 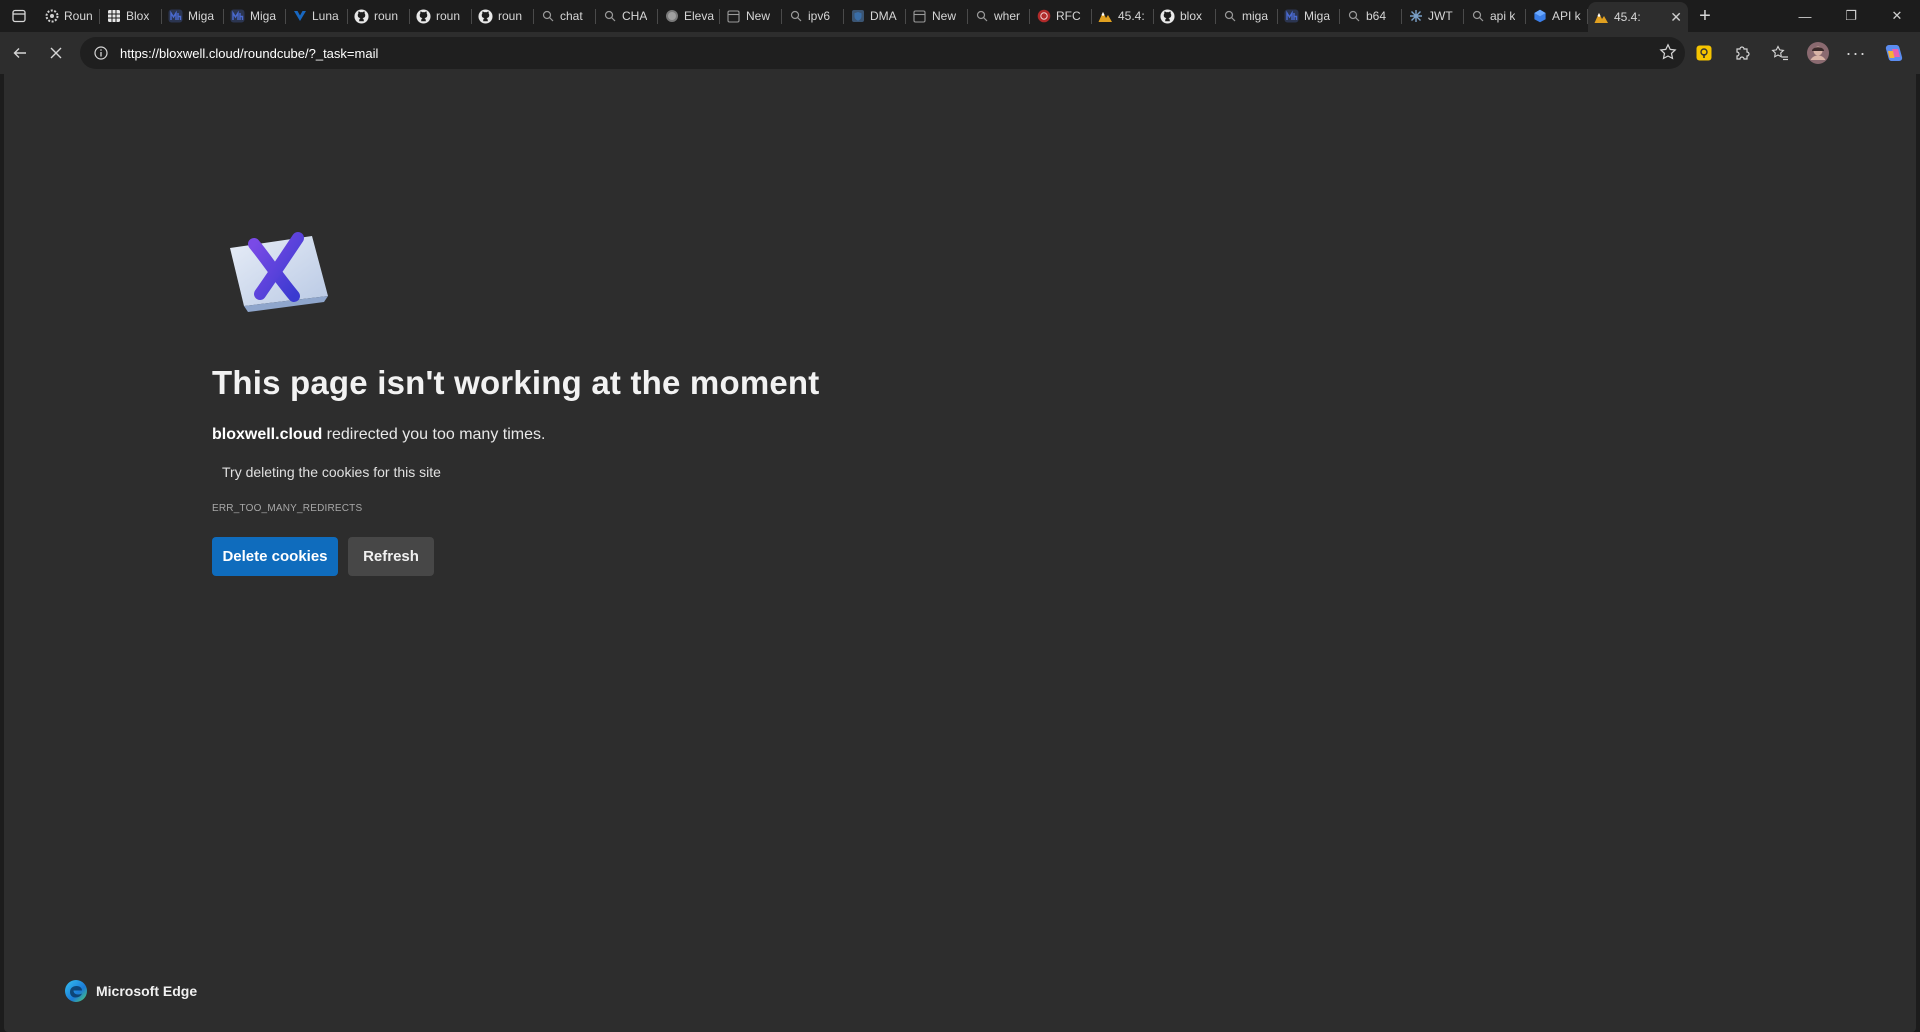 I want to click on rfc-icon, so click(x=1043, y=16).